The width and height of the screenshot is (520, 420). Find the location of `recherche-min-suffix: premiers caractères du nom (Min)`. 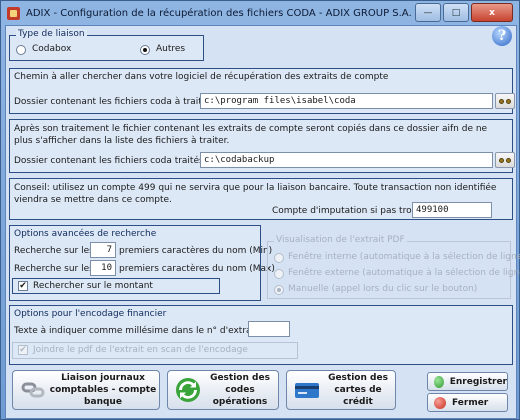

recherche-min-suffix: premiers caractères du nom (Min) is located at coordinates (196, 251).